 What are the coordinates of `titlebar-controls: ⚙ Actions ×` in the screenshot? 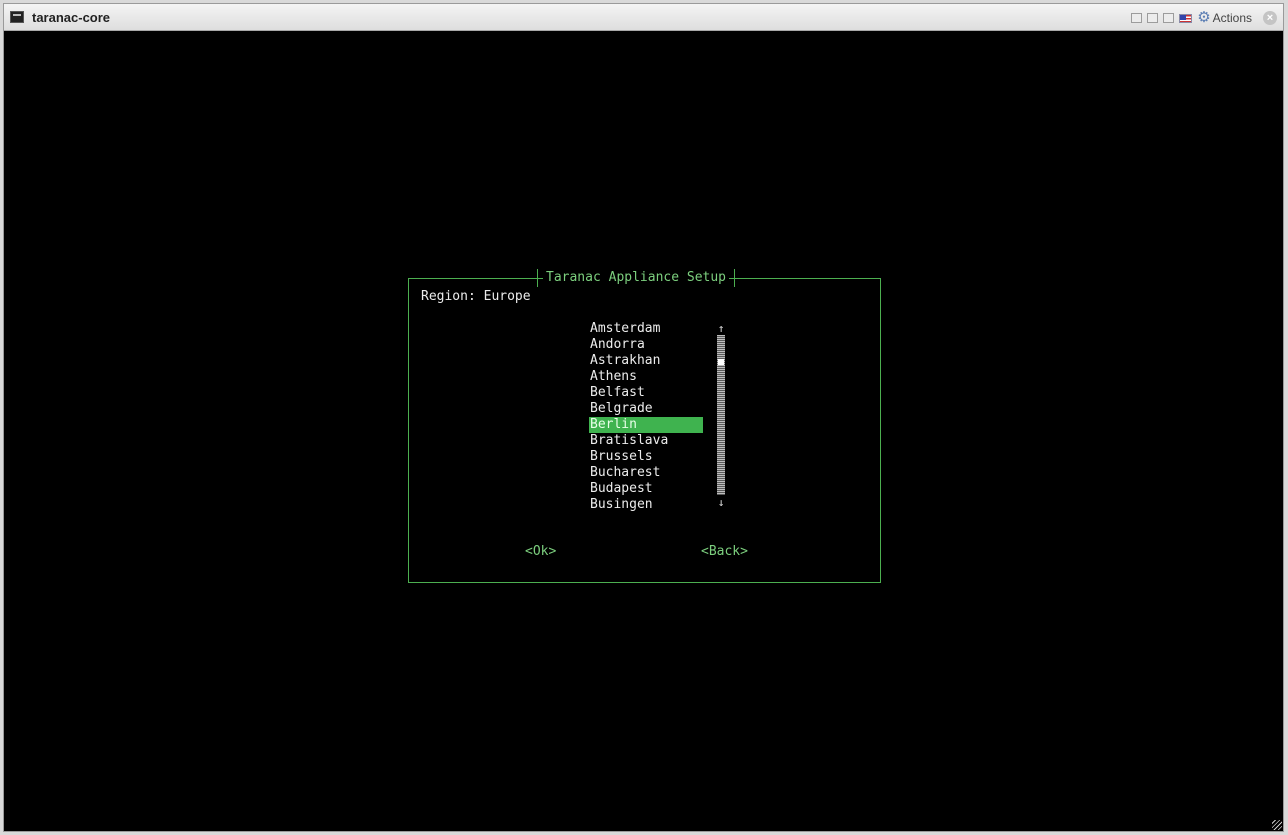 It's located at (1204, 18).